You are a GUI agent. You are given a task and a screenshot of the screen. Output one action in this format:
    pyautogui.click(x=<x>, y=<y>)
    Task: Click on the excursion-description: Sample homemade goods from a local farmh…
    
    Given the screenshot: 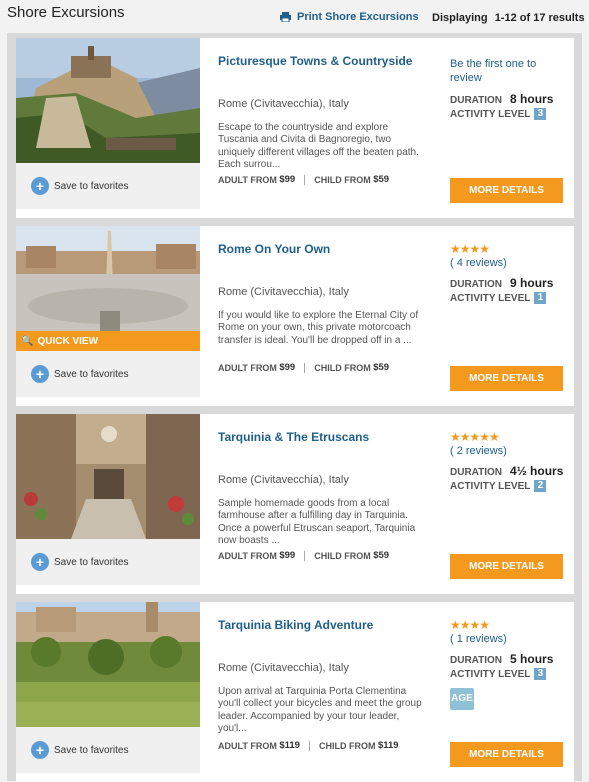 What is the action you would take?
    pyautogui.click(x=317, y=522)
    